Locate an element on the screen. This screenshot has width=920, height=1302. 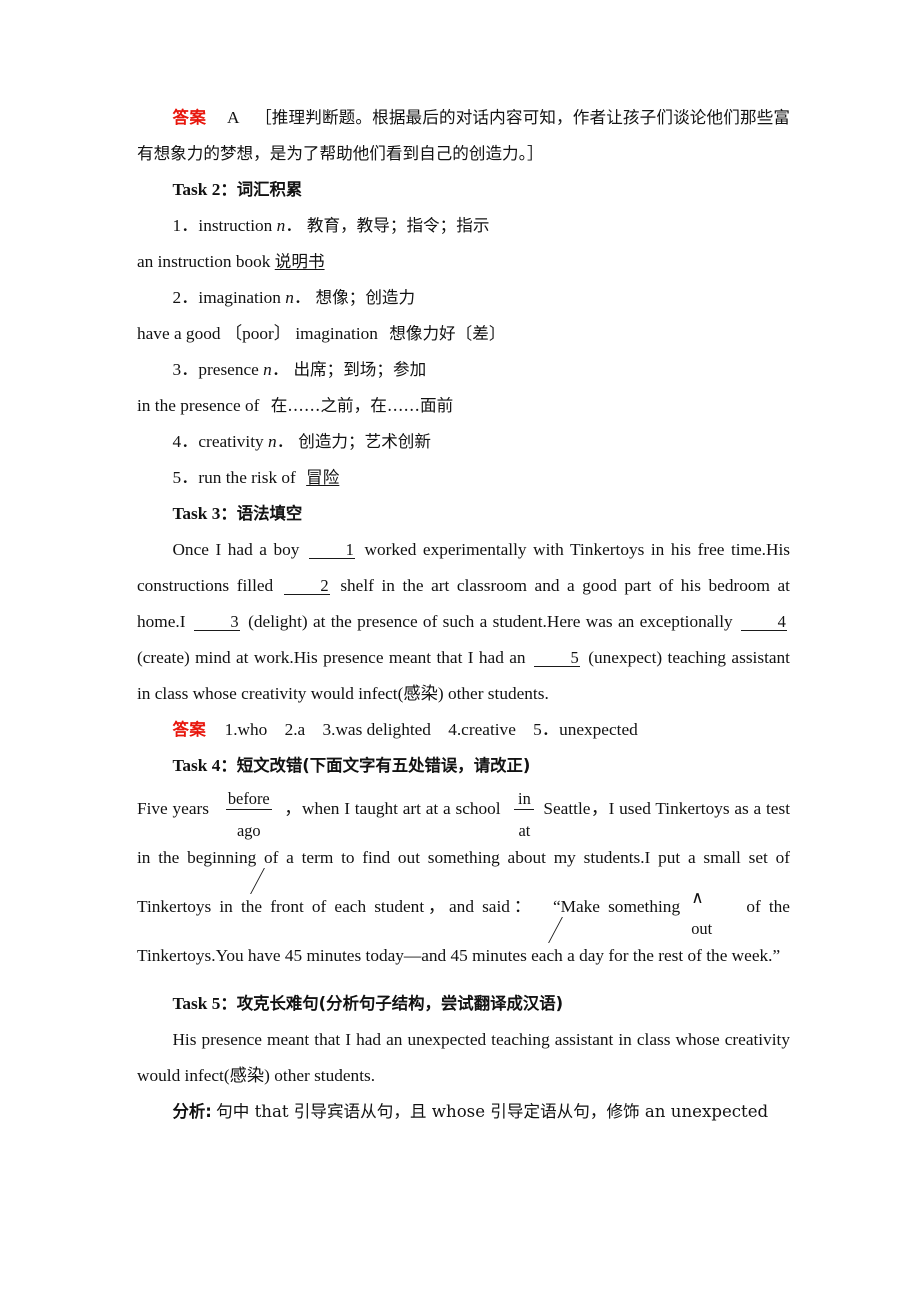
answer-choice: A is located at coordinates (232, 117).